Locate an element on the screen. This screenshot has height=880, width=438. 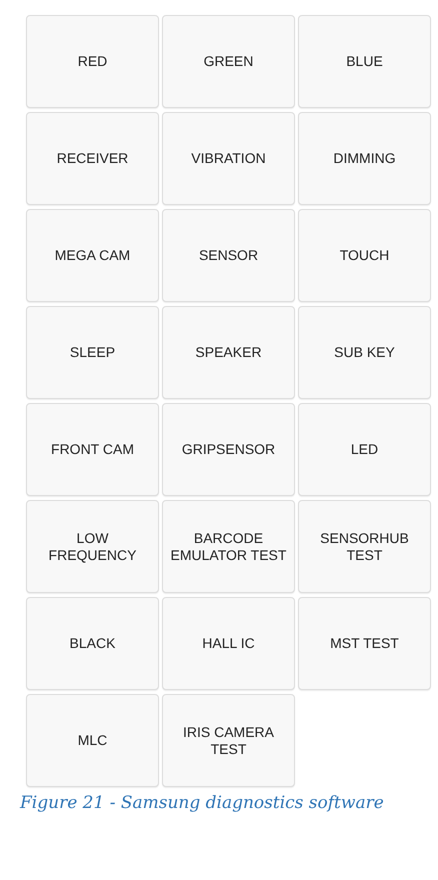
test-button: SUB KEY is located at coordinates (364, 352).